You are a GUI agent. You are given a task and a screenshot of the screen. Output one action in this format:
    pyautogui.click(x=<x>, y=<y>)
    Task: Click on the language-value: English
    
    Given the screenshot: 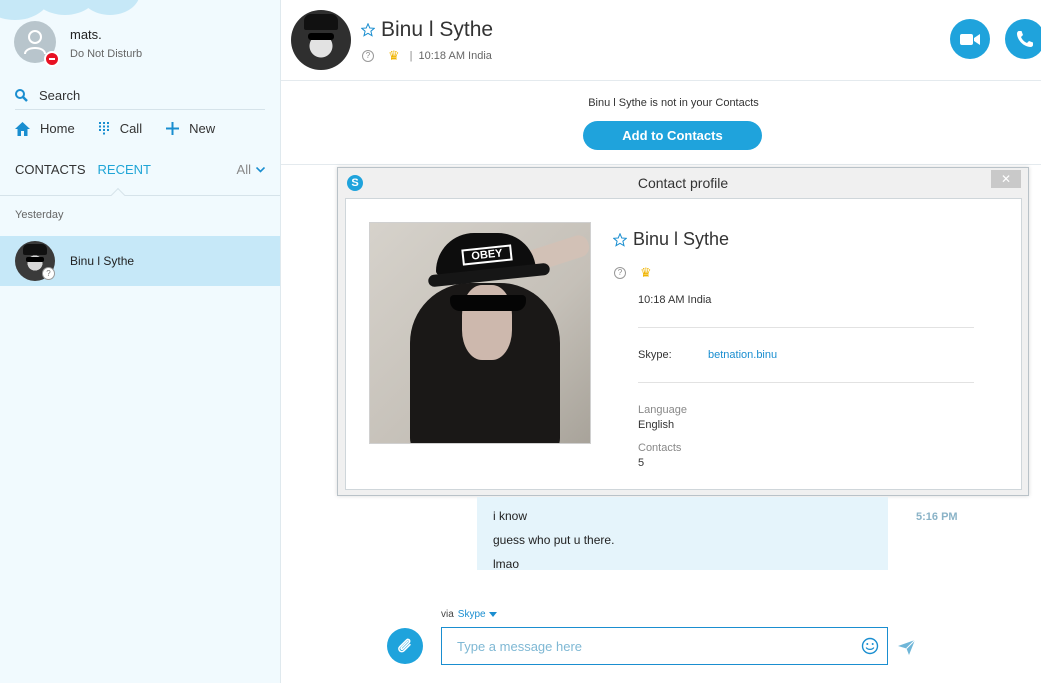 What is the action you would take?
    pyautogui.click(x=656, y=425)
    